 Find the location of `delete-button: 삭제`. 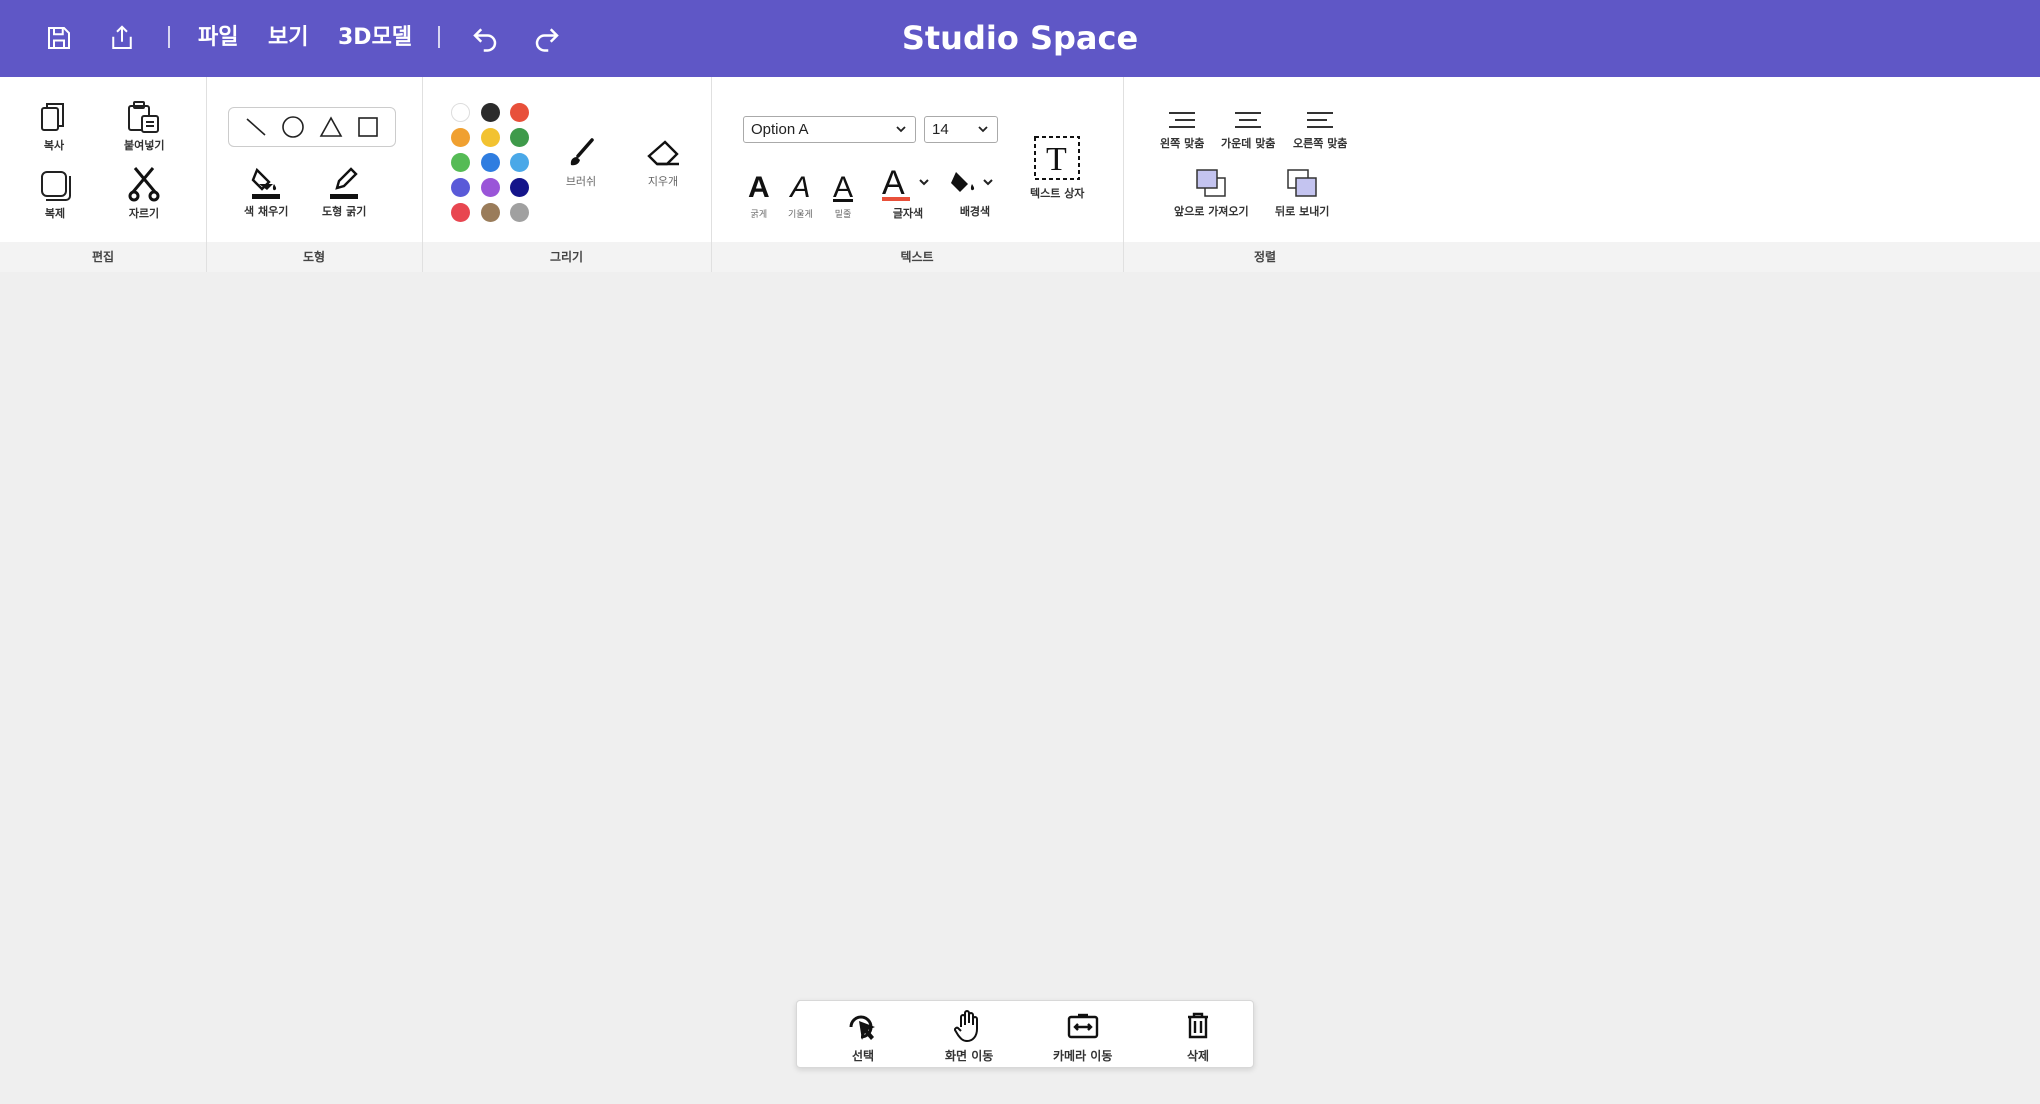

delete-button: 삭제 is located at coordinates (1198, 1036).